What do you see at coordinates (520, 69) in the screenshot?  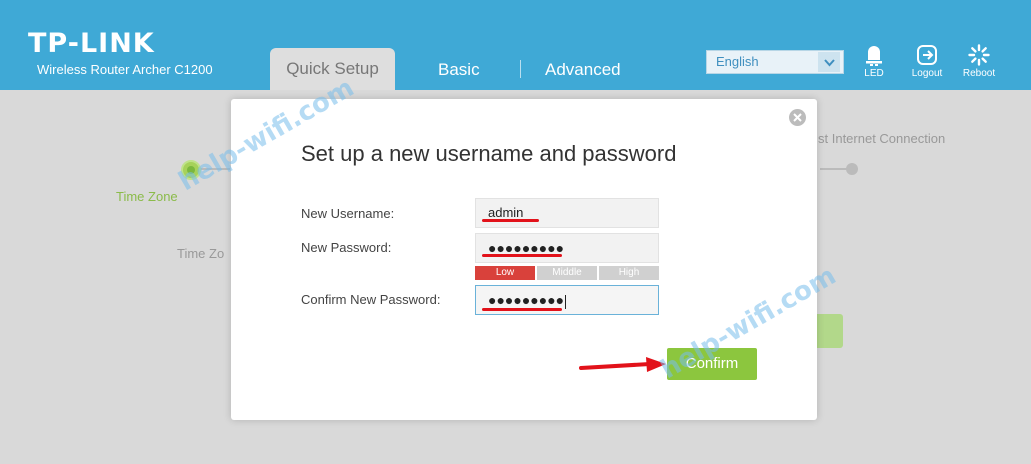 I see `tab-divider` at bounding box center [520, 69].